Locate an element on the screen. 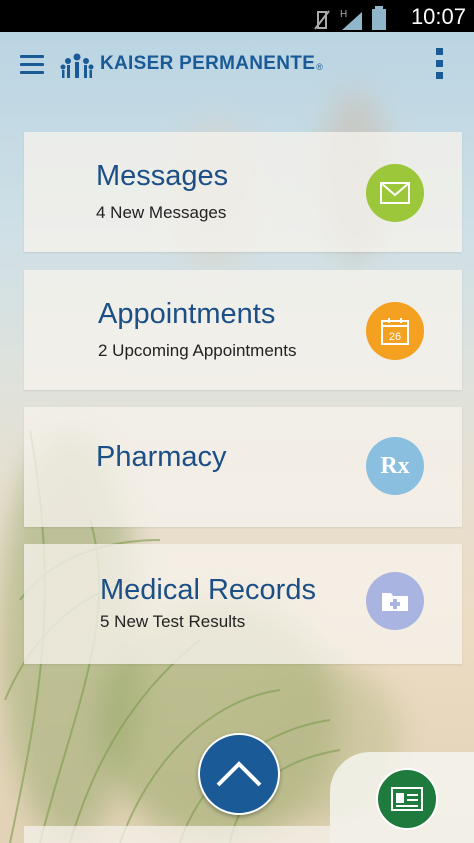 The height and width of the screenshot is (843, 474). id-card-icon is located at coordinates (407, 799).